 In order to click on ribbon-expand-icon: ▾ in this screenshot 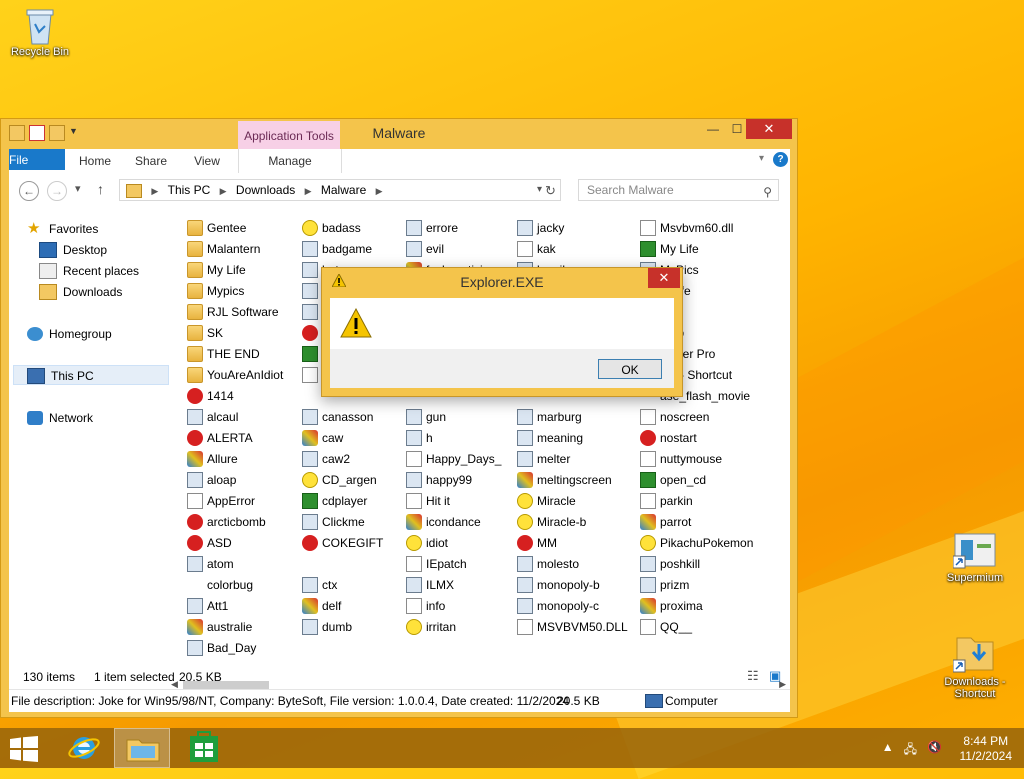, I will do `click(761, 158)`.